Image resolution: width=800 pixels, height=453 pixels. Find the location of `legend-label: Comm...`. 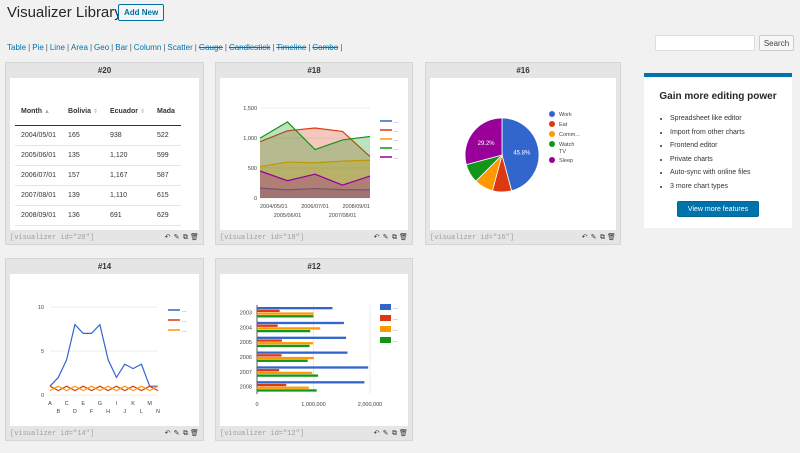

legend-label: Comm... is located at coordinates (569, 135).